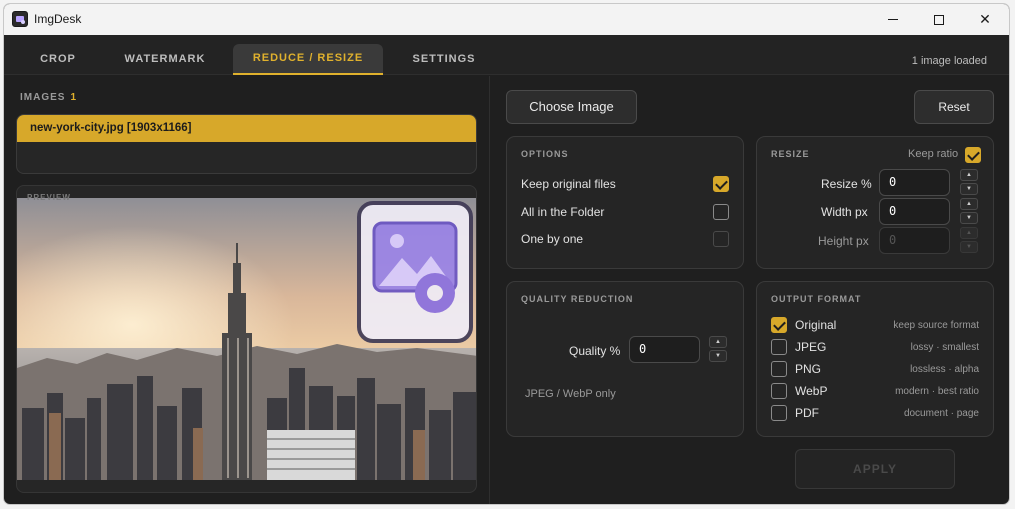  Describe the element at coordinates (944, 369) in the screenshot. I see `format-desc: lossless · alpha` at that location.